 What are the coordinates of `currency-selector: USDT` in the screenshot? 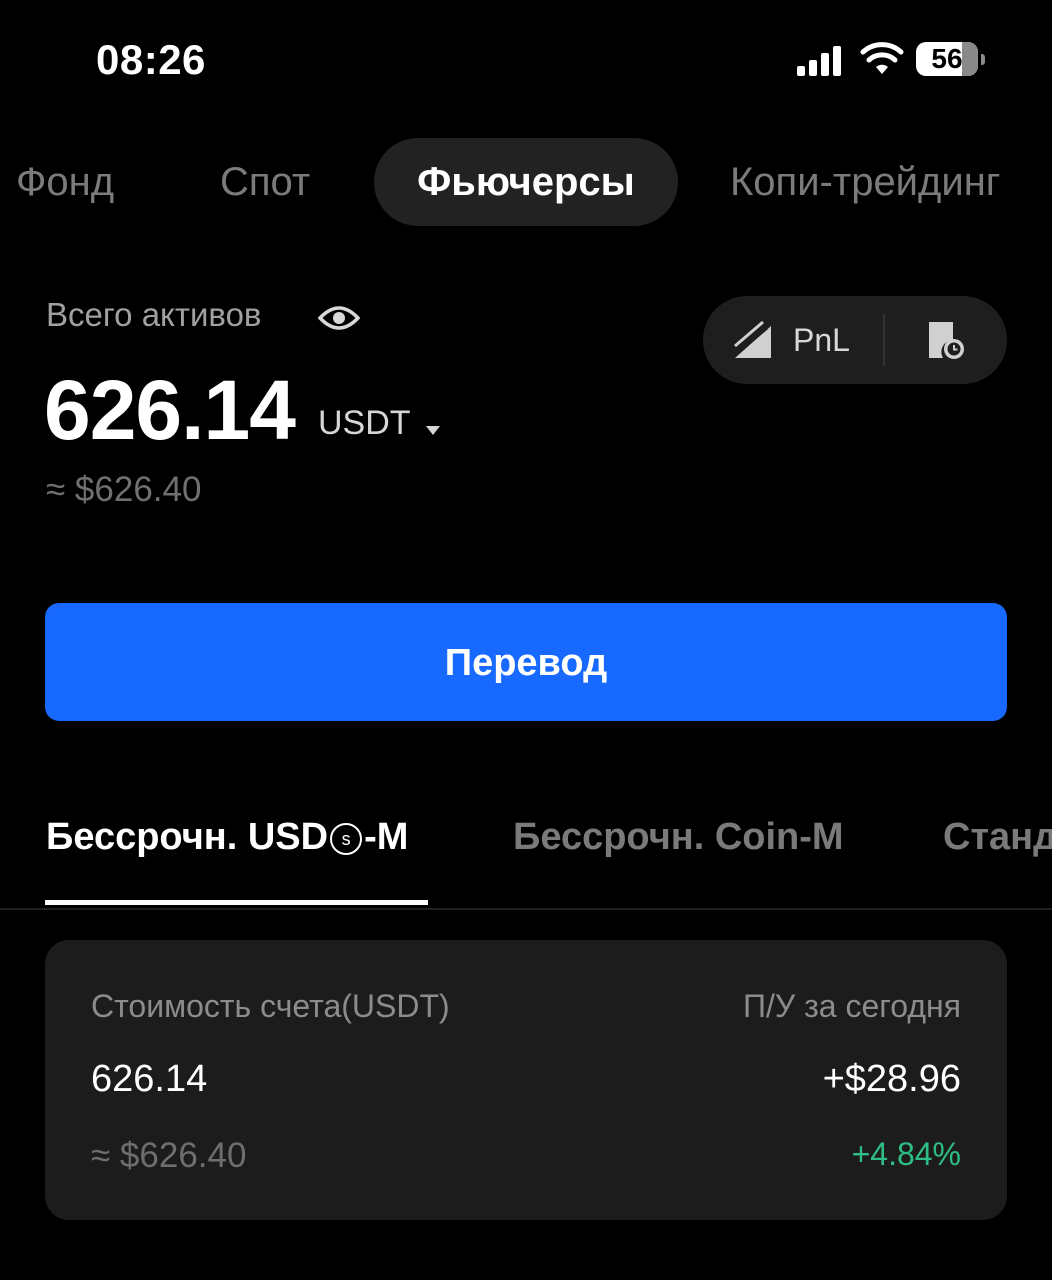 It's located at (379, 423).